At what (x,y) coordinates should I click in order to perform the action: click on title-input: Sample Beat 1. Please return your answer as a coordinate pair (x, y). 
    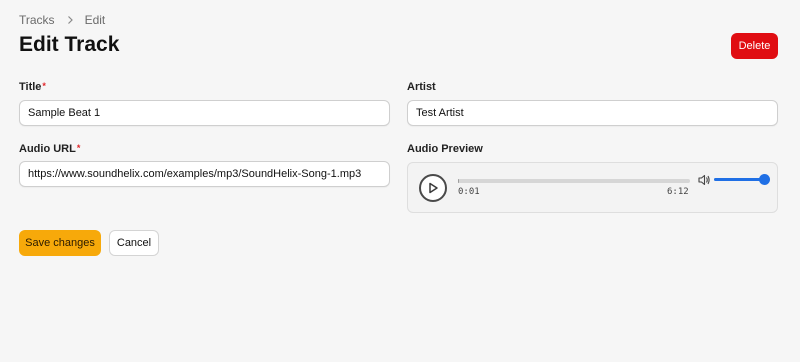
    Looking at the image, I should click on (204, 113).